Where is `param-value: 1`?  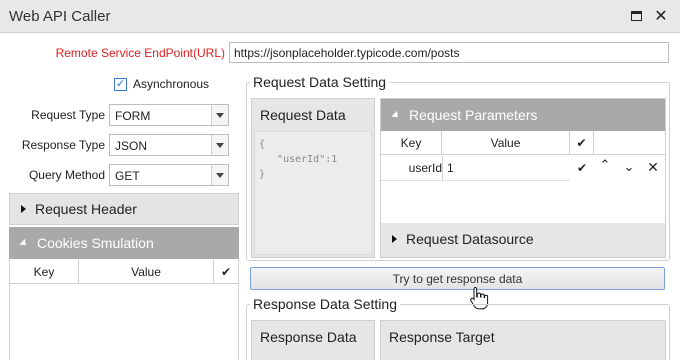
param-value: 1 is located at coordinates (506, 168).